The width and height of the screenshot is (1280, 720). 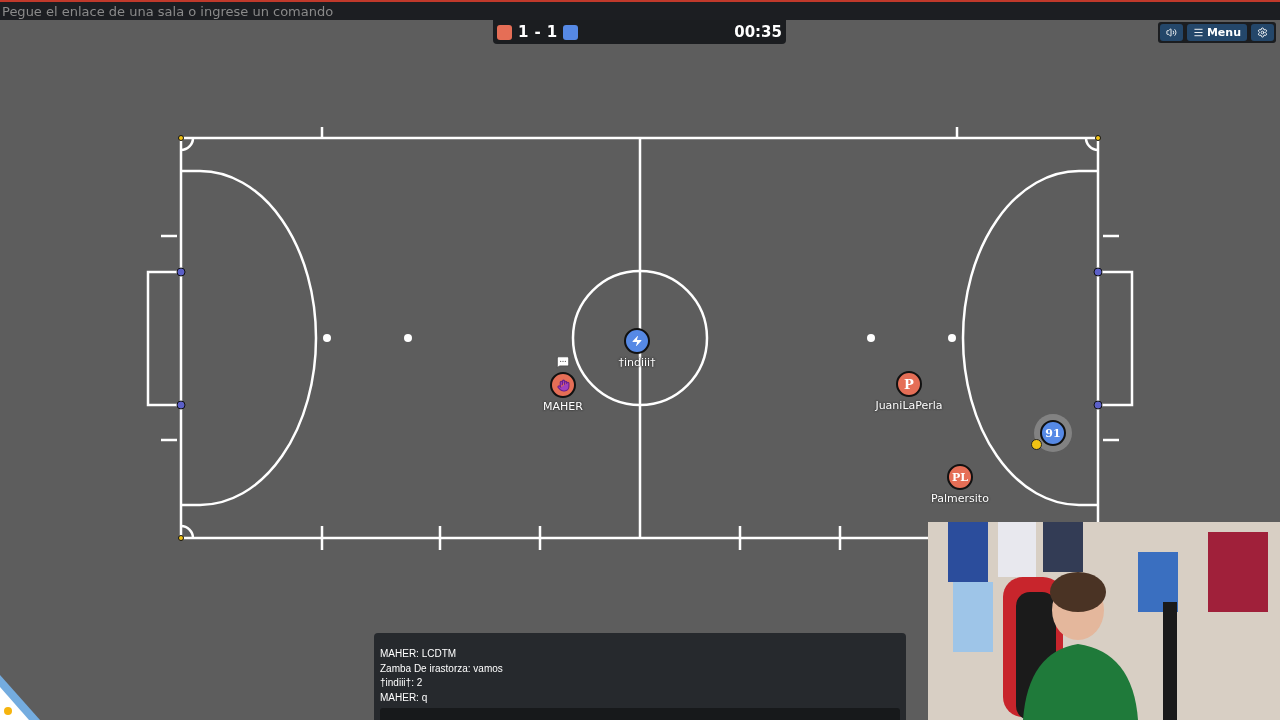 What do you see at coordinates (523, 32) in the screenshot?
I see `home-score: 1` at bounding box center [523, 32].